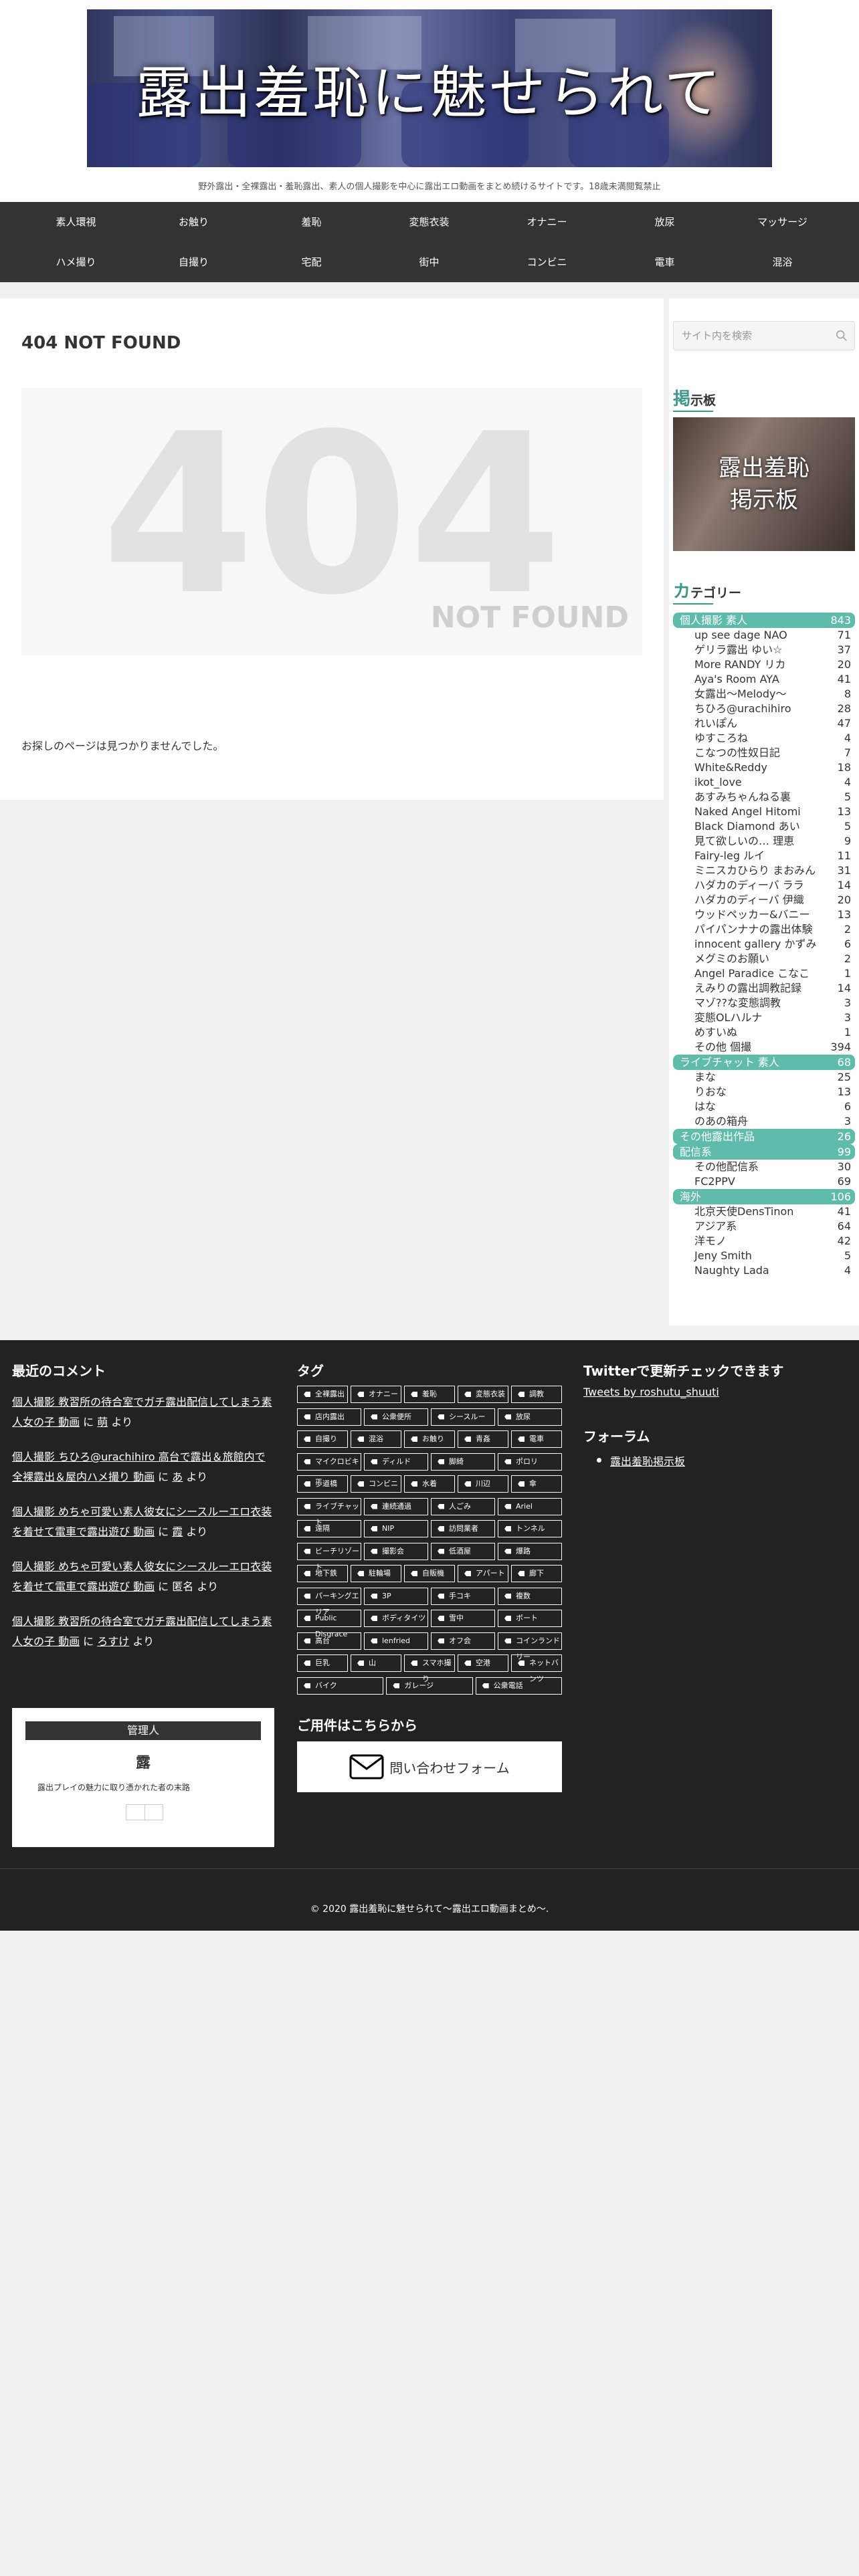  What do you see at coordinates (764, 1136) in the screenshot?
I see `category-parent-item: その他露出作品 26` at bounding box center [764, 1136].